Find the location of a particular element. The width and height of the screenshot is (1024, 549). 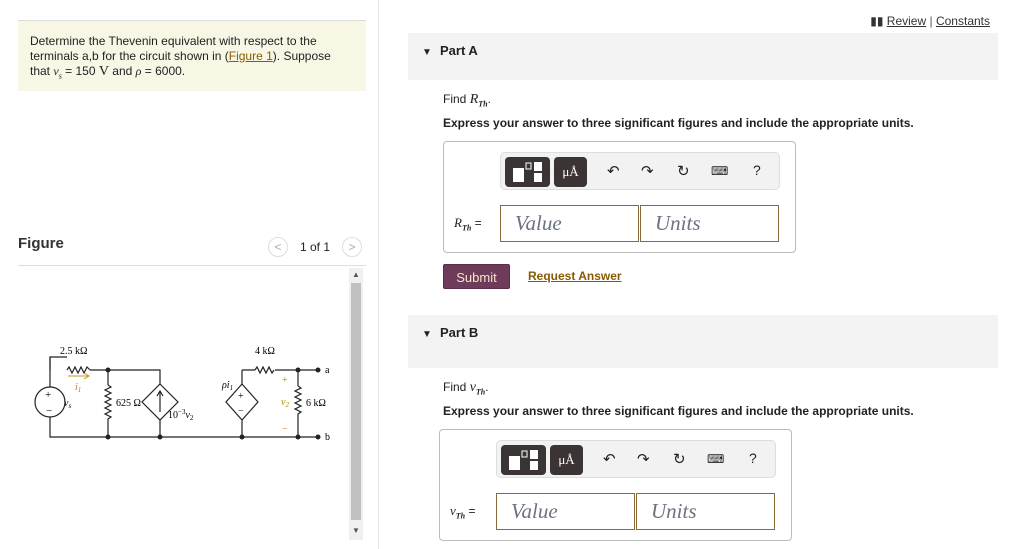

svg-text: i1 is located at coordinates (78, 388).